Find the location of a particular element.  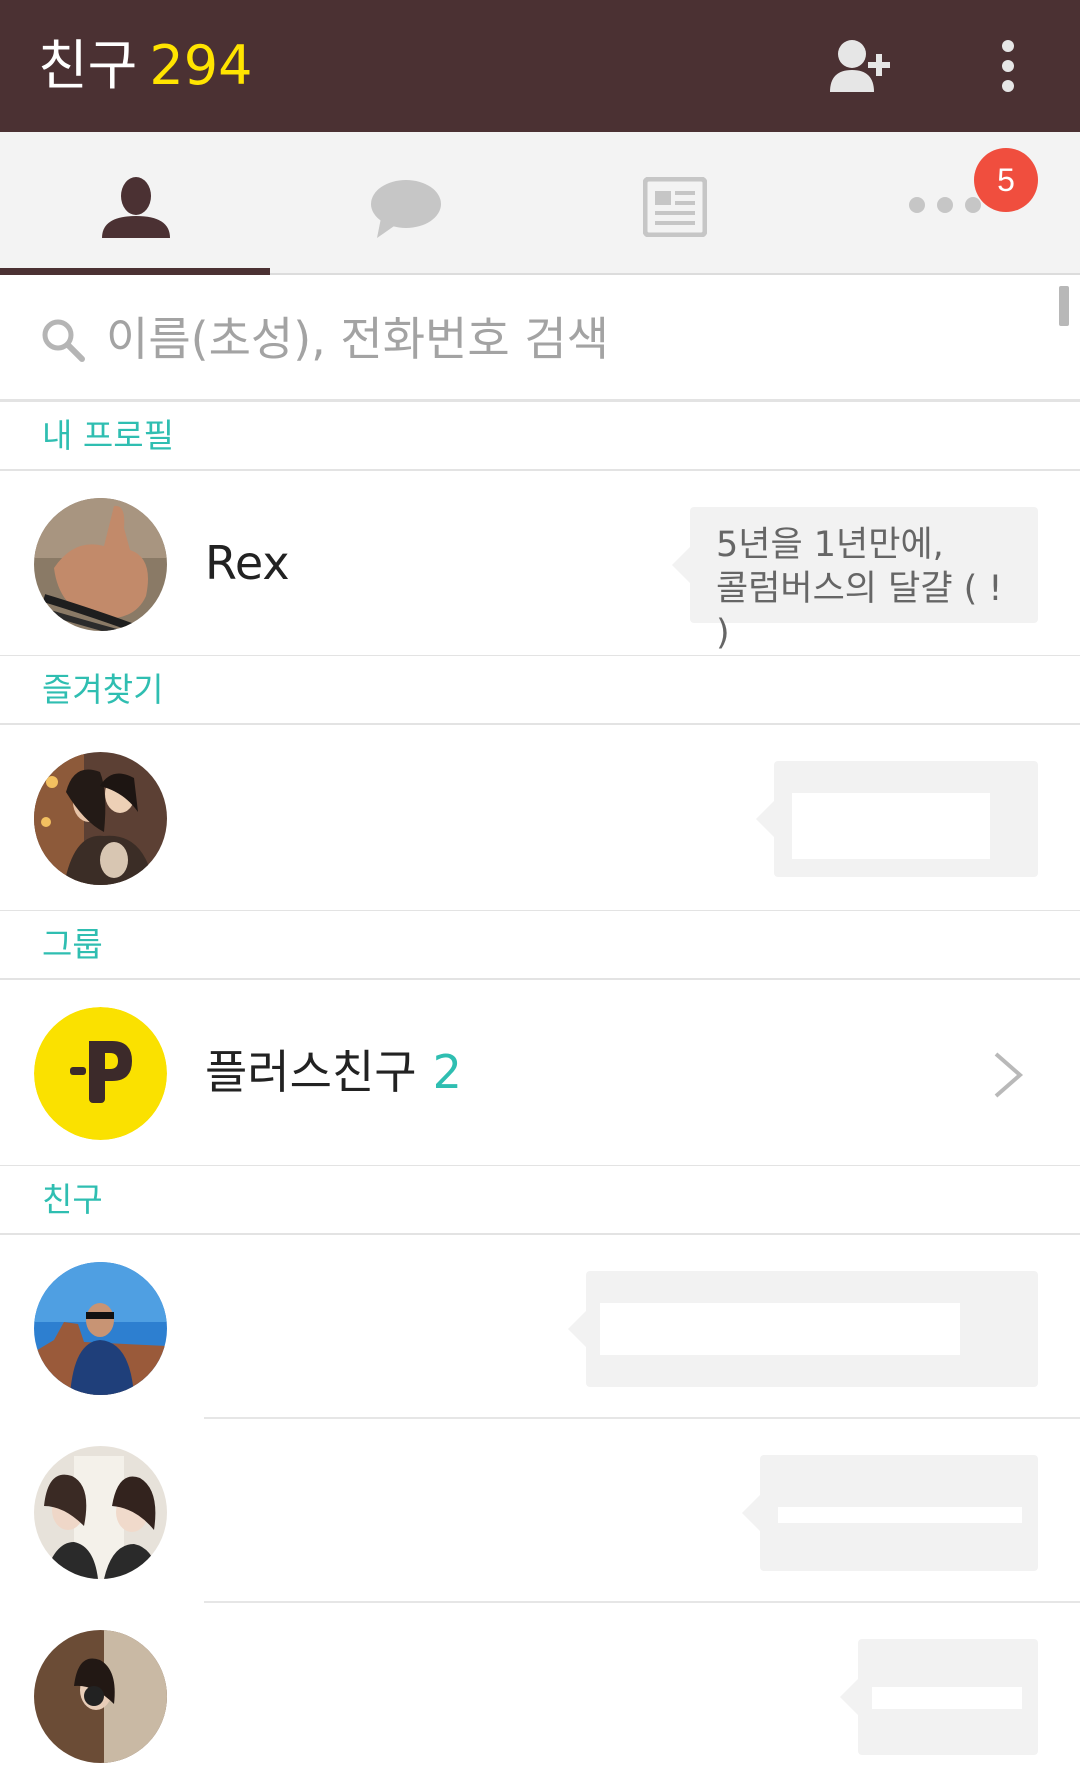

news-icon is located at coordinates (675, 207).